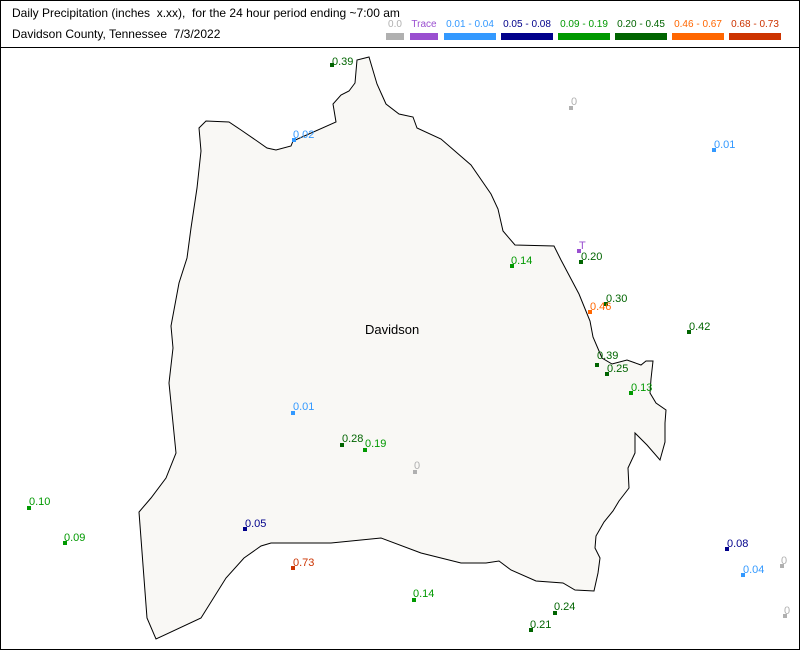 Image resolution: width=800 pixels, height=650 pixels. I want to click on station-value-label: 0.09, so click(75, 538).